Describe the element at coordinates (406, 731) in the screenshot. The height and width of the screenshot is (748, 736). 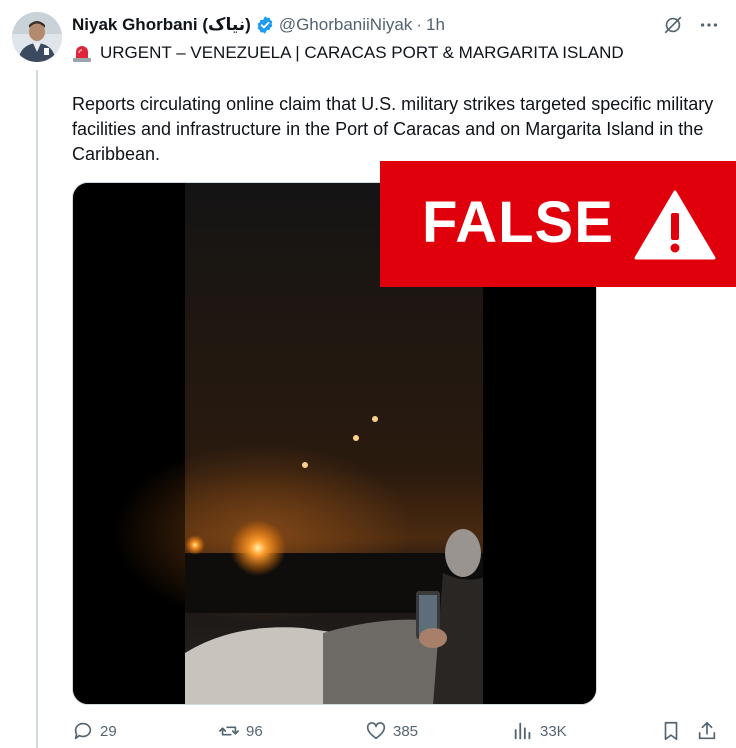
I see `like-count: 385` at that location.